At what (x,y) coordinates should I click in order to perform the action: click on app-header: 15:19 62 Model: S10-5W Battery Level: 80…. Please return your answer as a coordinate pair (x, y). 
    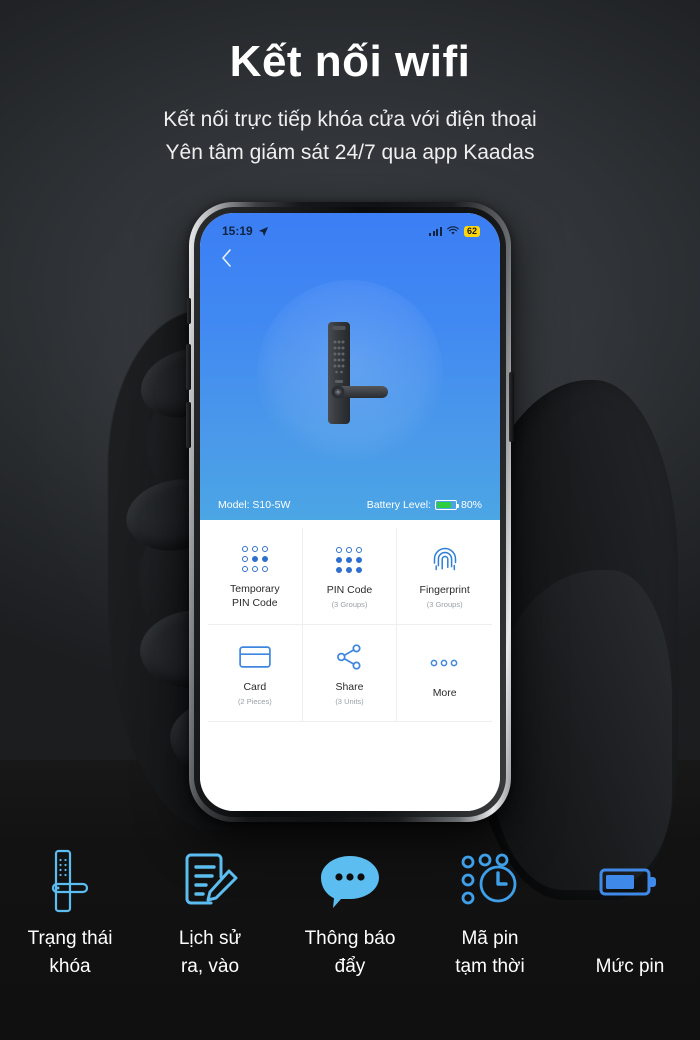
    Looking at the image, I should click on (350, 366).